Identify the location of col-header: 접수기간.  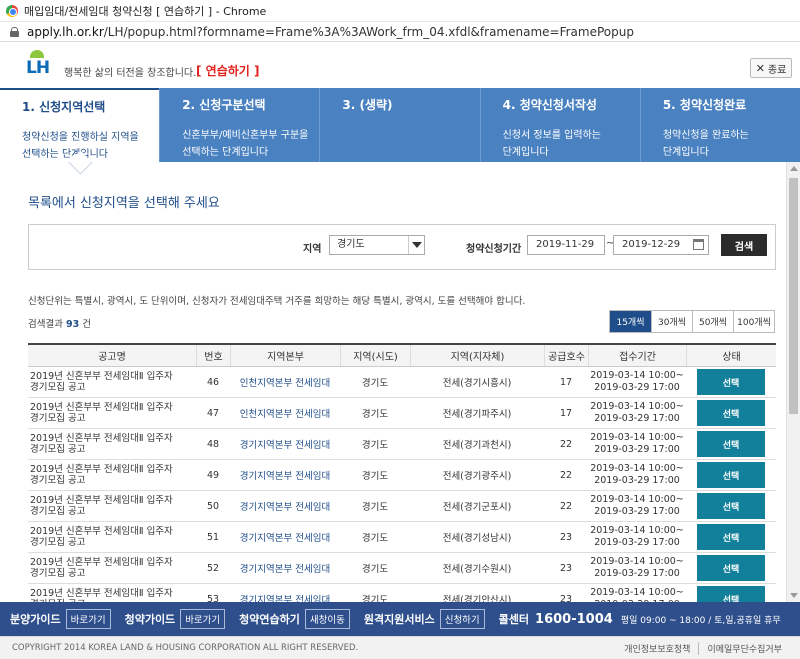
(637, 355).